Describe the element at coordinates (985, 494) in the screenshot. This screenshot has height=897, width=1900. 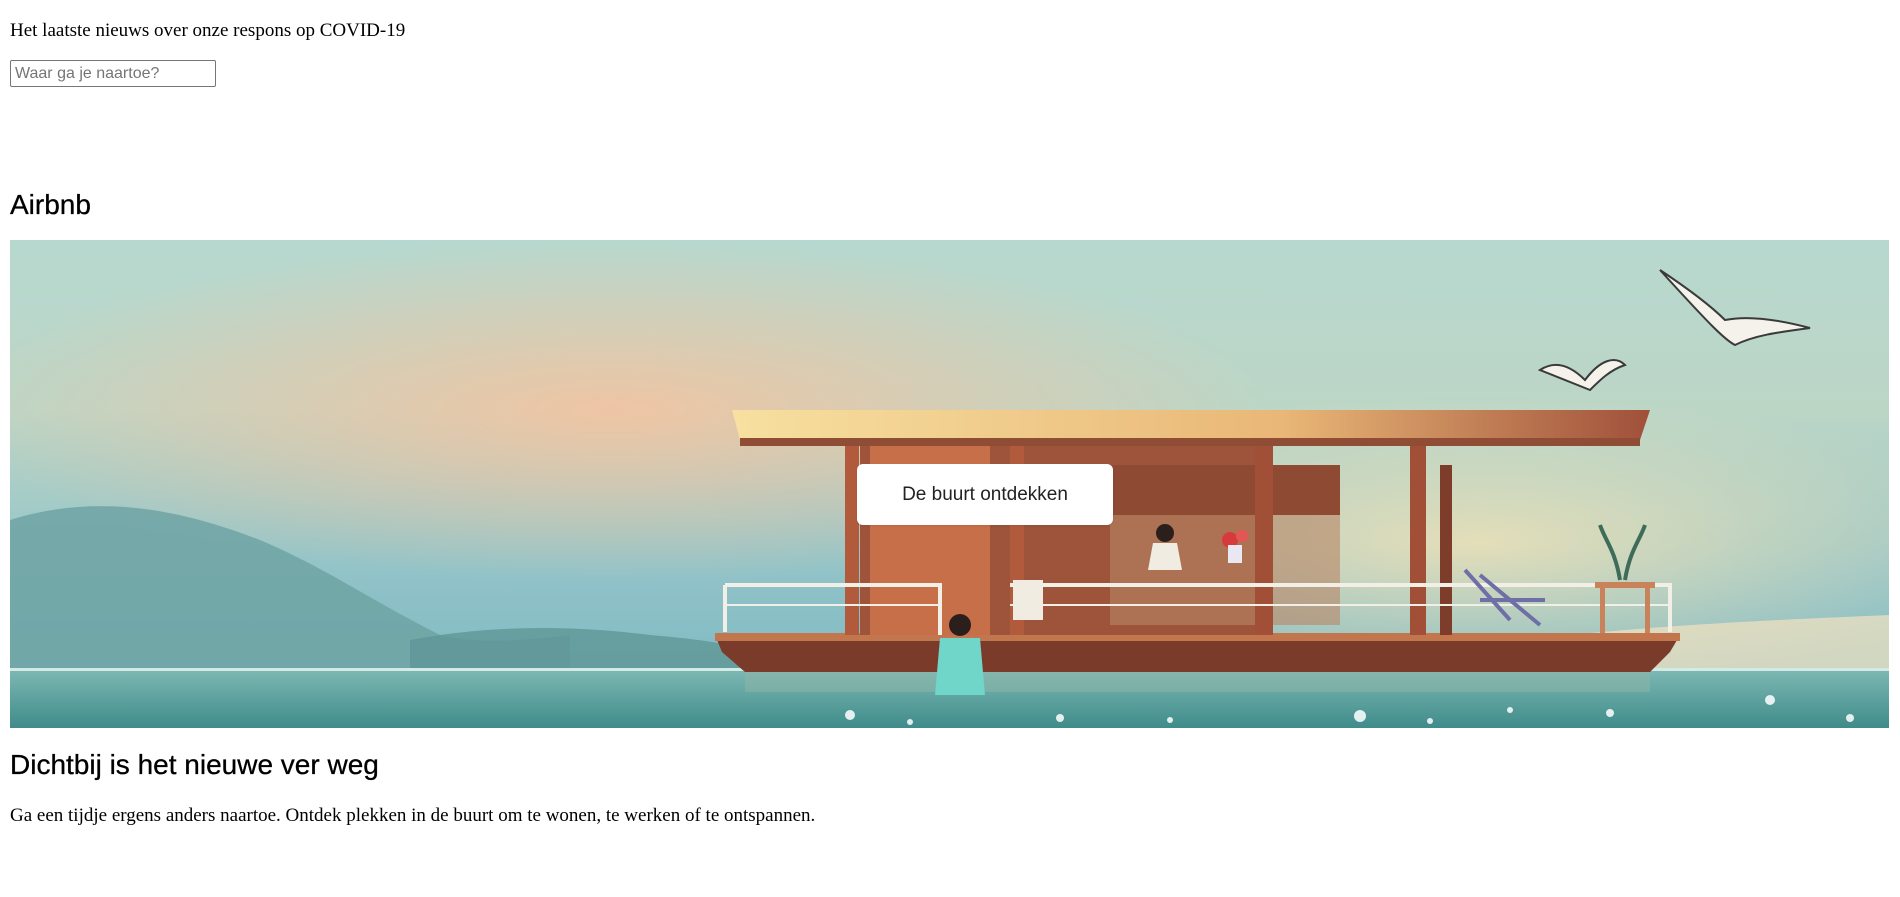
I see `explore-nearby-button: De buurt ontdekken` at that location.